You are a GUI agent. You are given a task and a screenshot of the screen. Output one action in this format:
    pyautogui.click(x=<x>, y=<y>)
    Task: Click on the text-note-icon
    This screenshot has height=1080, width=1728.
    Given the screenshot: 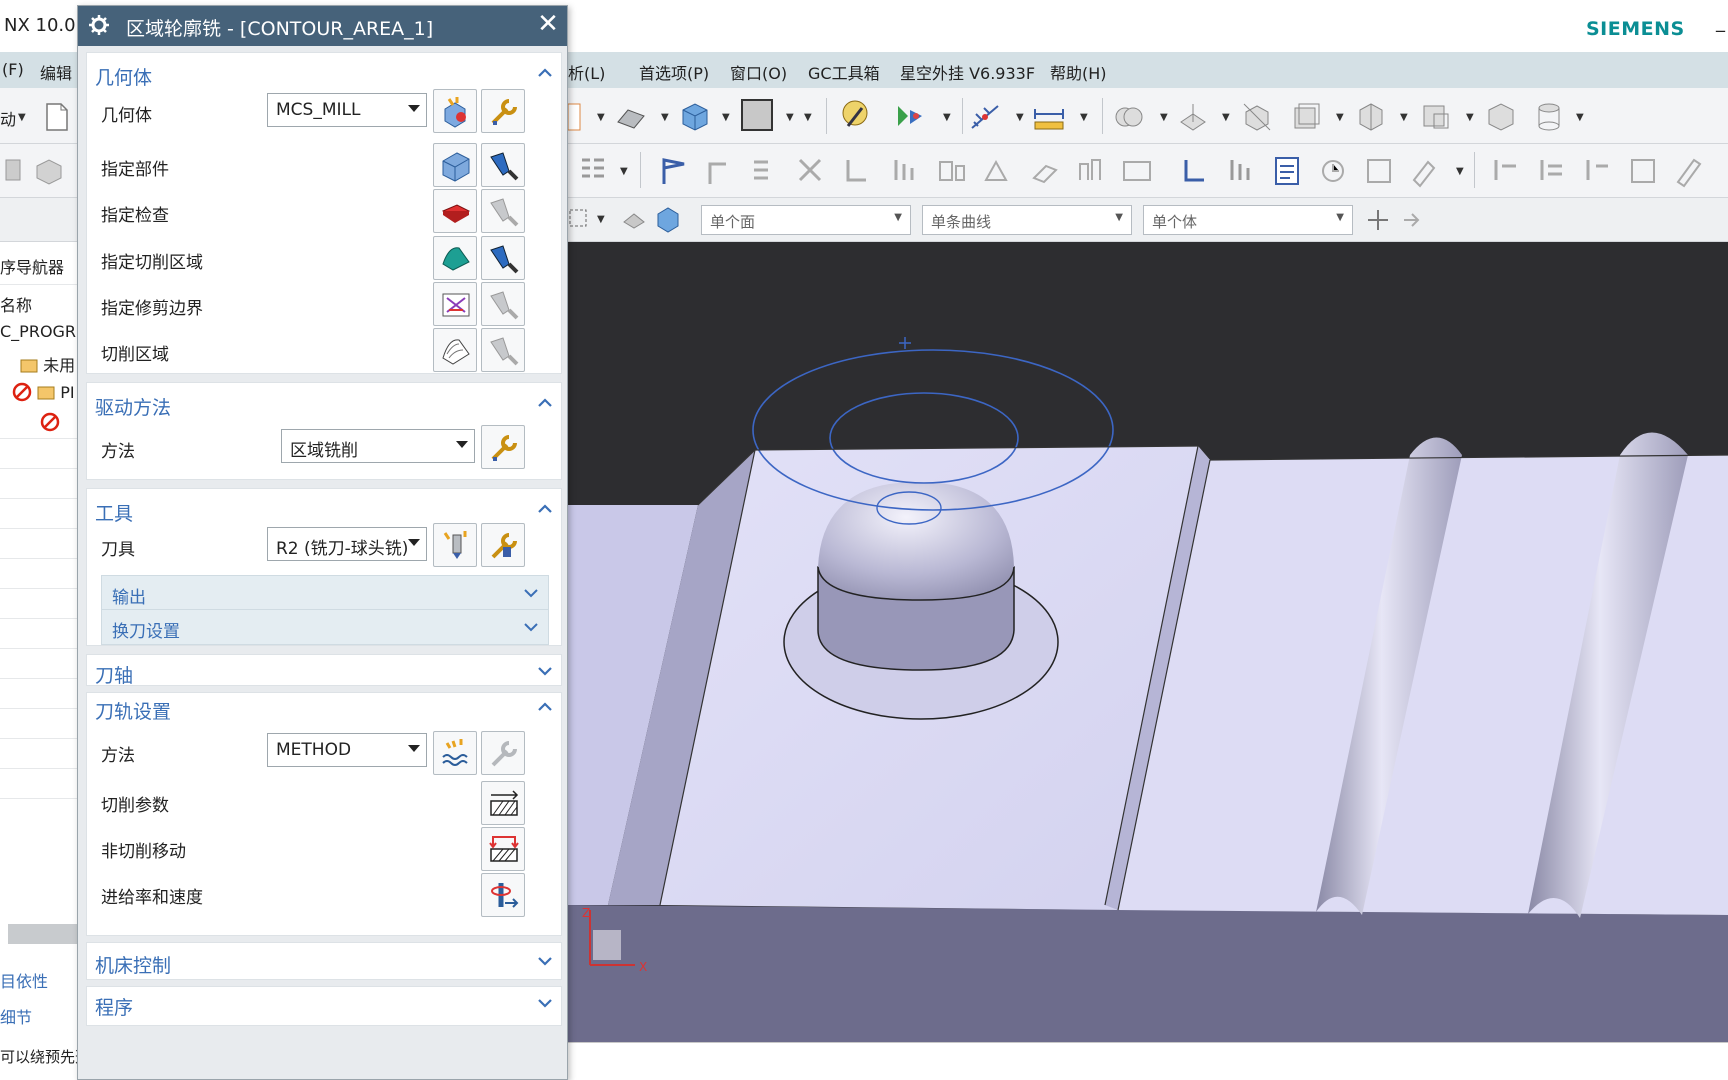 What is the action you would take?
    pyautogui.click(x=1689, y=171)
    